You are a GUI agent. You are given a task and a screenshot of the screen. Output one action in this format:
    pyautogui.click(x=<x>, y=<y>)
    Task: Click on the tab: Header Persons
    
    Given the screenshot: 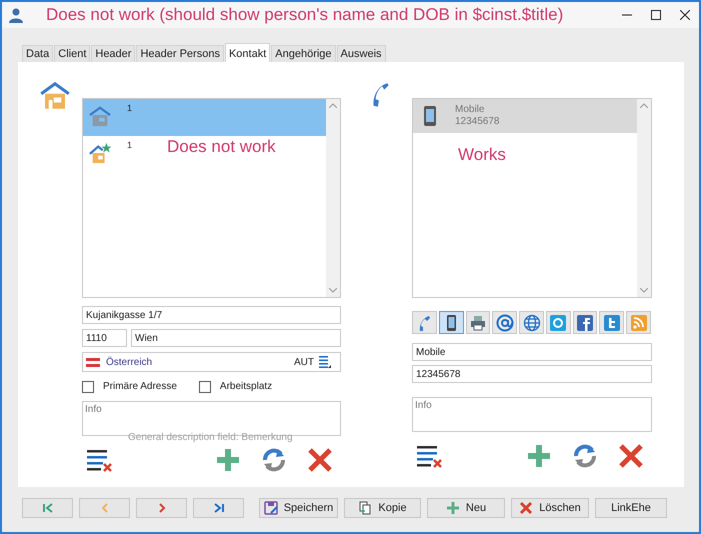 What is the action you would take?
    pyautogui.click(x=180, y=53)
    